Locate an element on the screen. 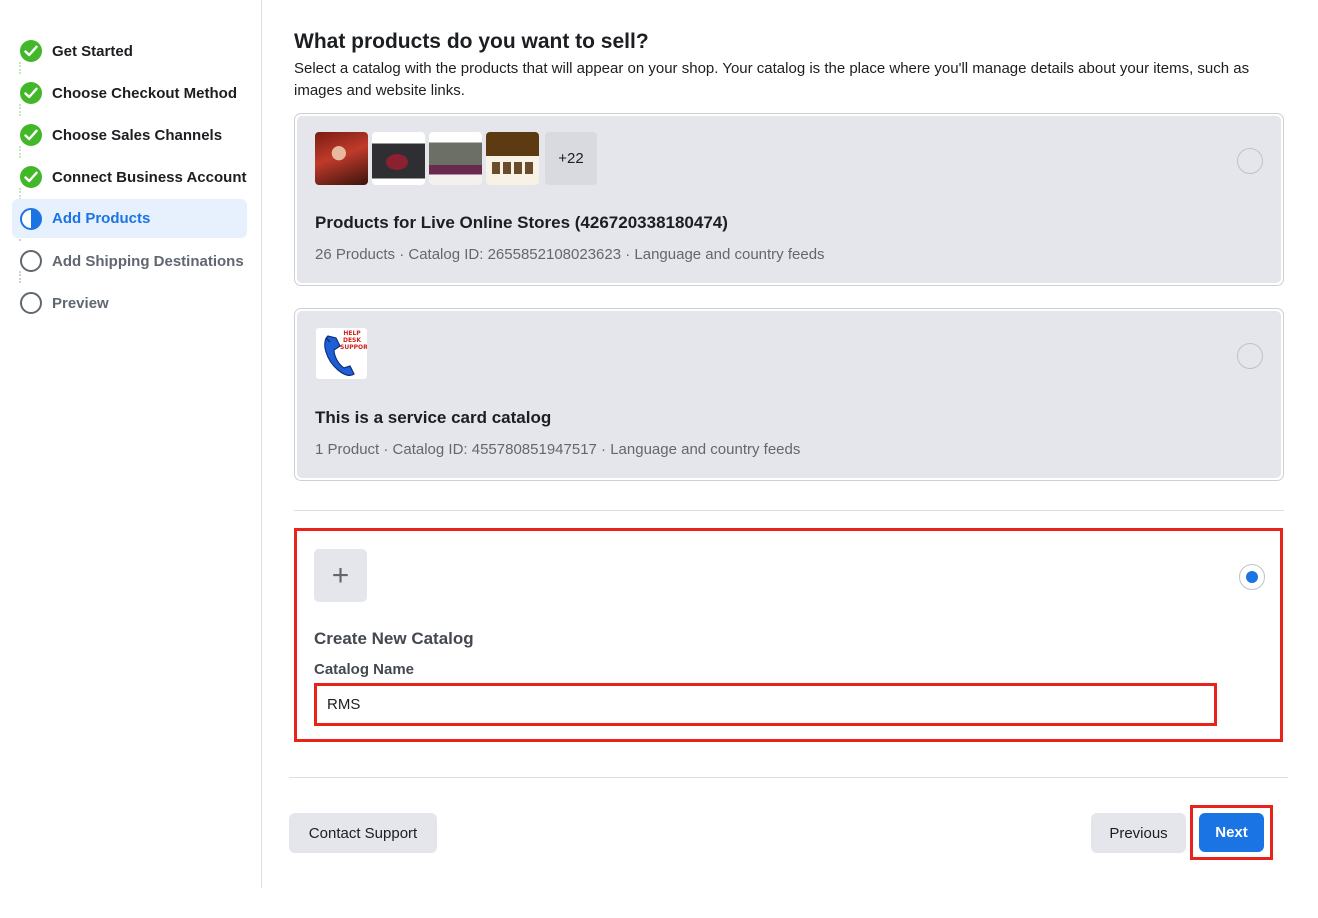  step-add-shipping-destinations: Add Shipping Destinations is located at coordinates (129, 261).